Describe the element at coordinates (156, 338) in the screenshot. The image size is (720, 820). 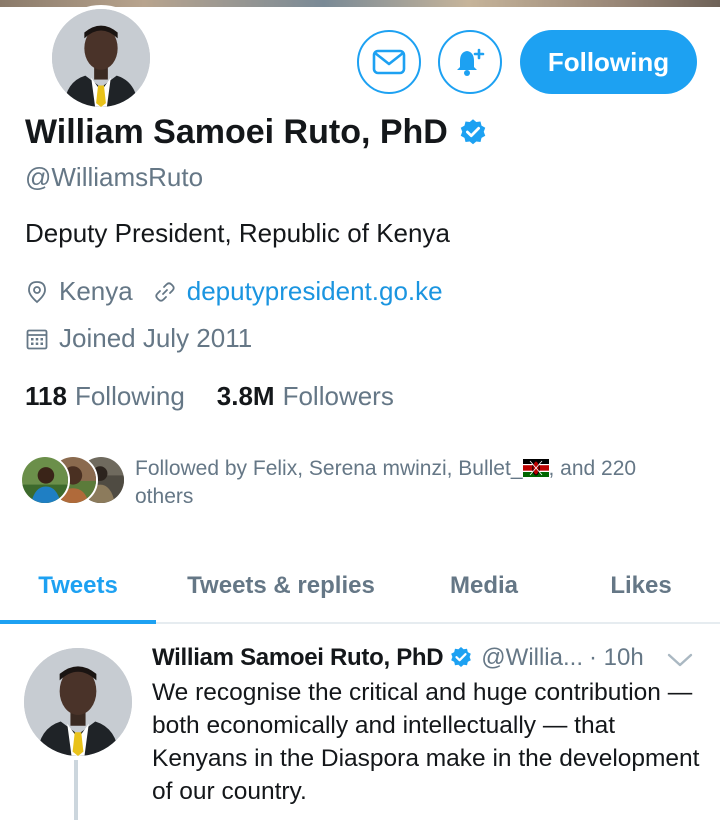
I see `profile-joined-date: Joined July 2011` at that location.